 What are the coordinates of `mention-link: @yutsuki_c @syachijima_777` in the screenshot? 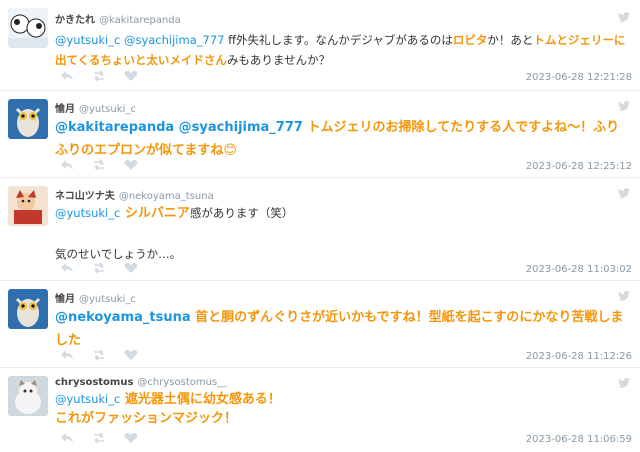 It's located at (139, 40).